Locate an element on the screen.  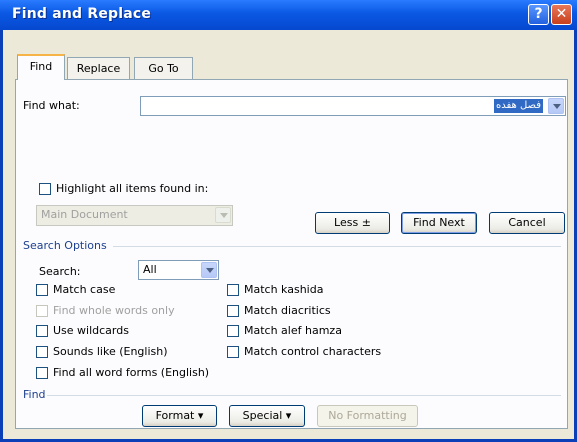
match-diacritics-checkbox is located at coordinates (233, 311).